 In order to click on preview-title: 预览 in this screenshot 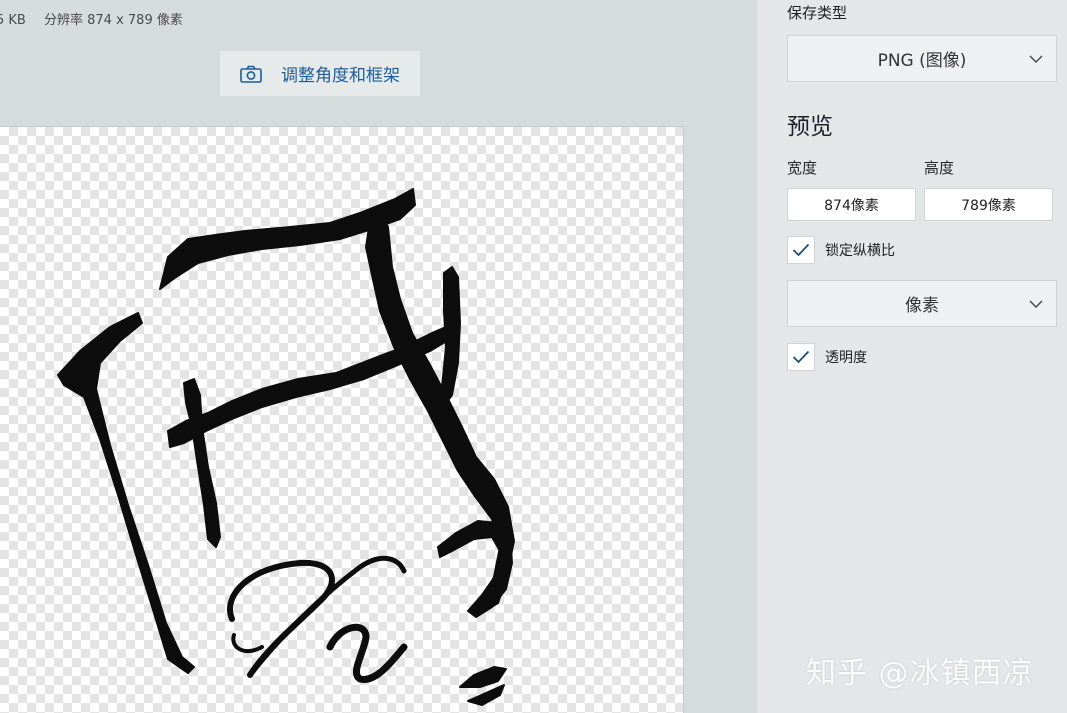, I will do `click(810, 127)`.